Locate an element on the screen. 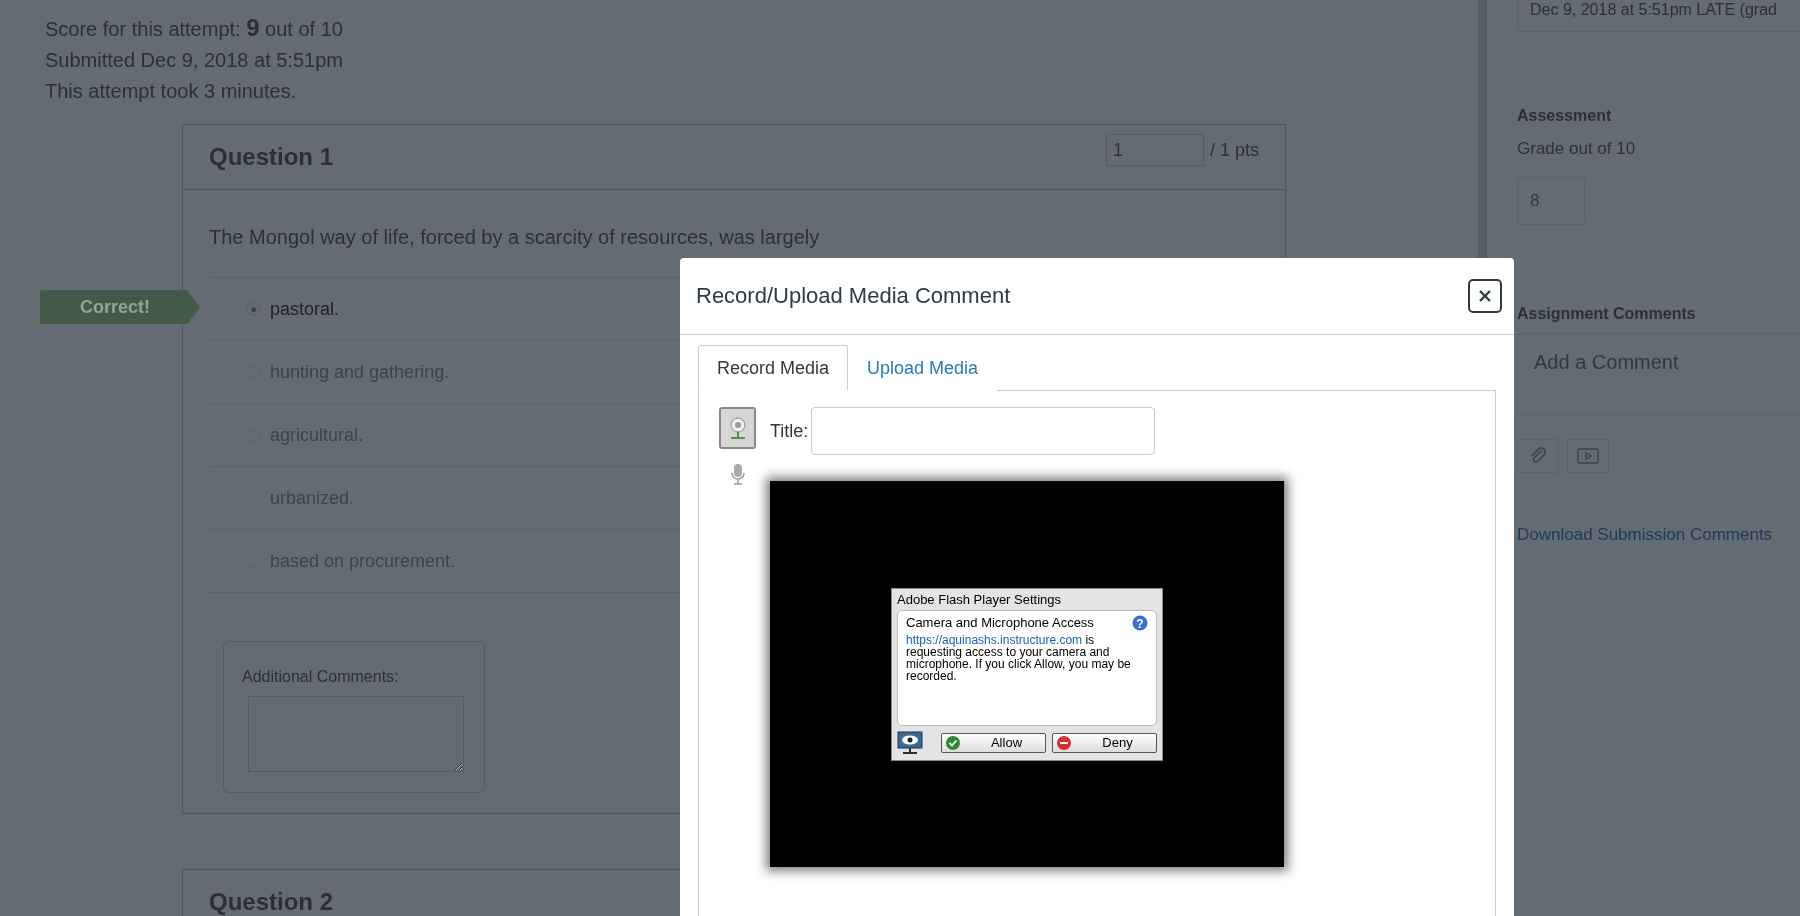 The image size is (1800, 916). submitted-text: Submitted Dec 9, 2018 at 5:51pm is located at coordinates (194, 60).